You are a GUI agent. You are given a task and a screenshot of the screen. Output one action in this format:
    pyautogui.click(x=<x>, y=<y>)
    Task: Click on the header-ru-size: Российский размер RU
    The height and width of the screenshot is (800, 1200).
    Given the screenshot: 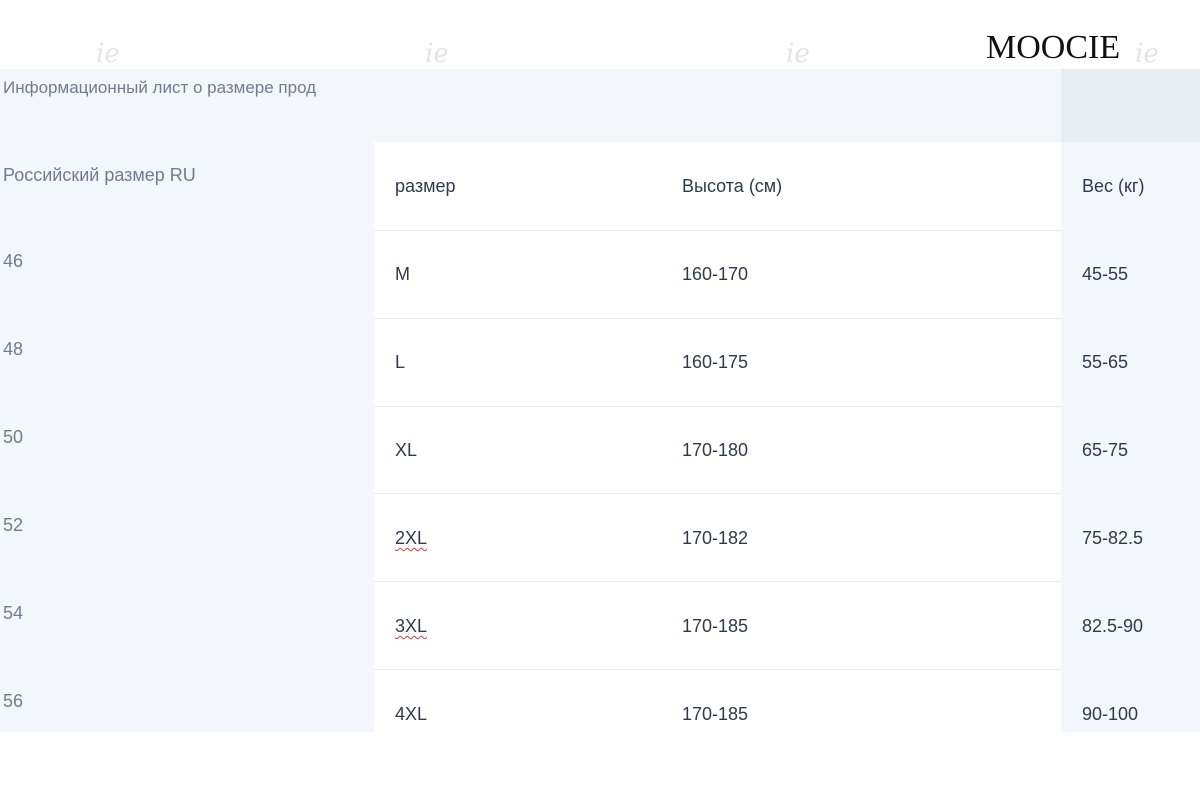 What is the action you would take?
    pyautogui.click(x=99, y=175)
    